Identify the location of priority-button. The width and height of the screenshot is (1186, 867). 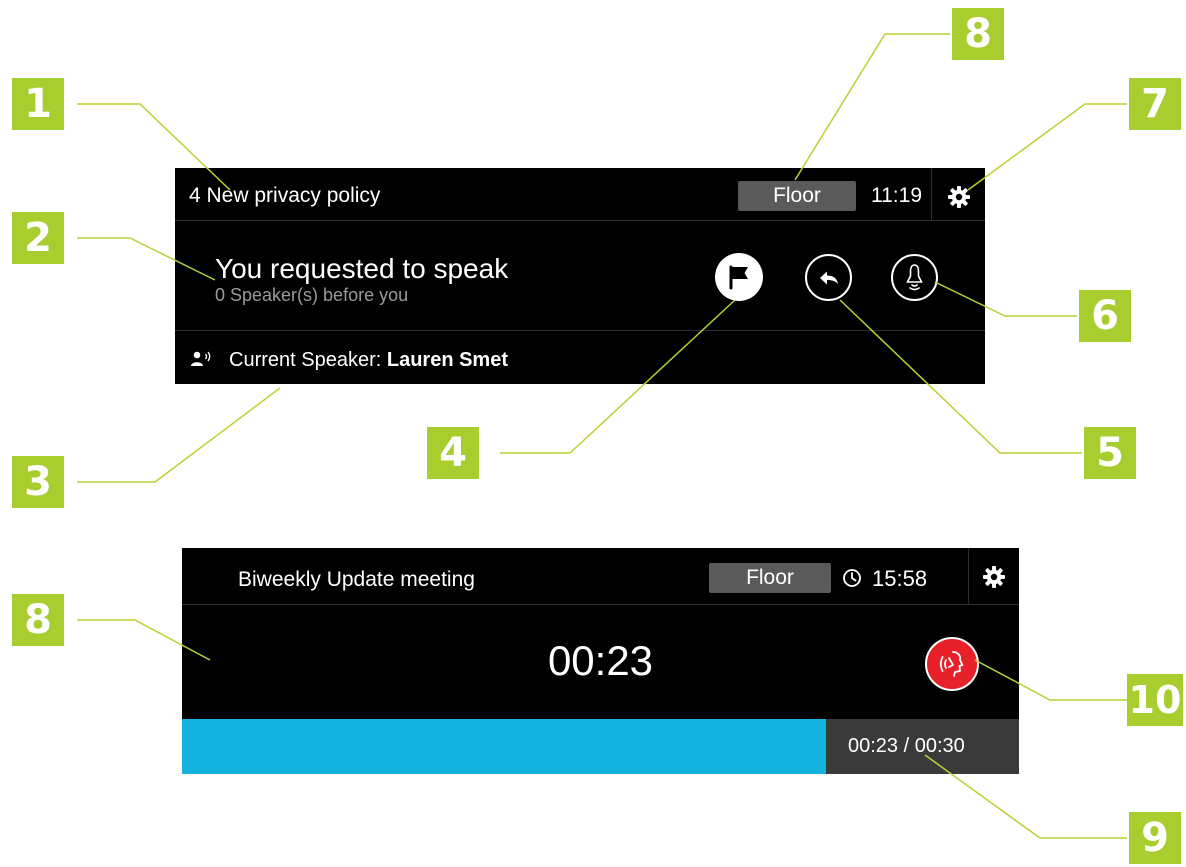
(914, 277).